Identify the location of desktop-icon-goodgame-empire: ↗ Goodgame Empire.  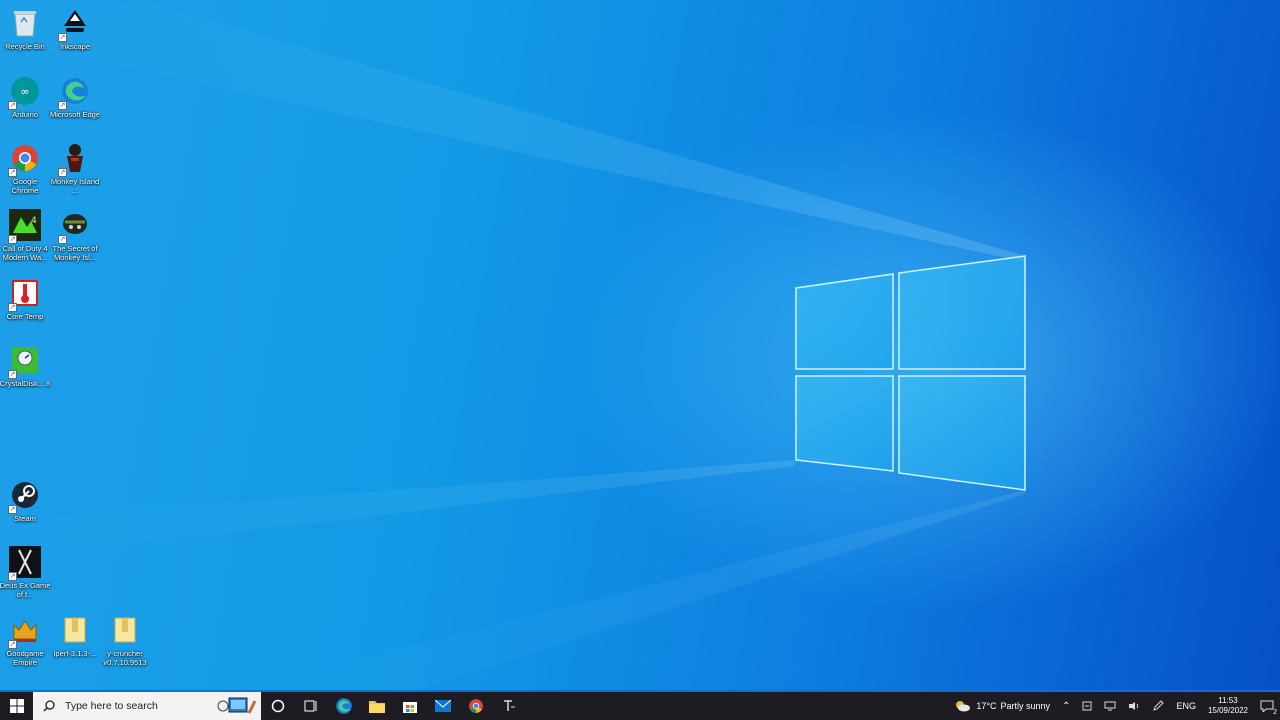
(25, 640).